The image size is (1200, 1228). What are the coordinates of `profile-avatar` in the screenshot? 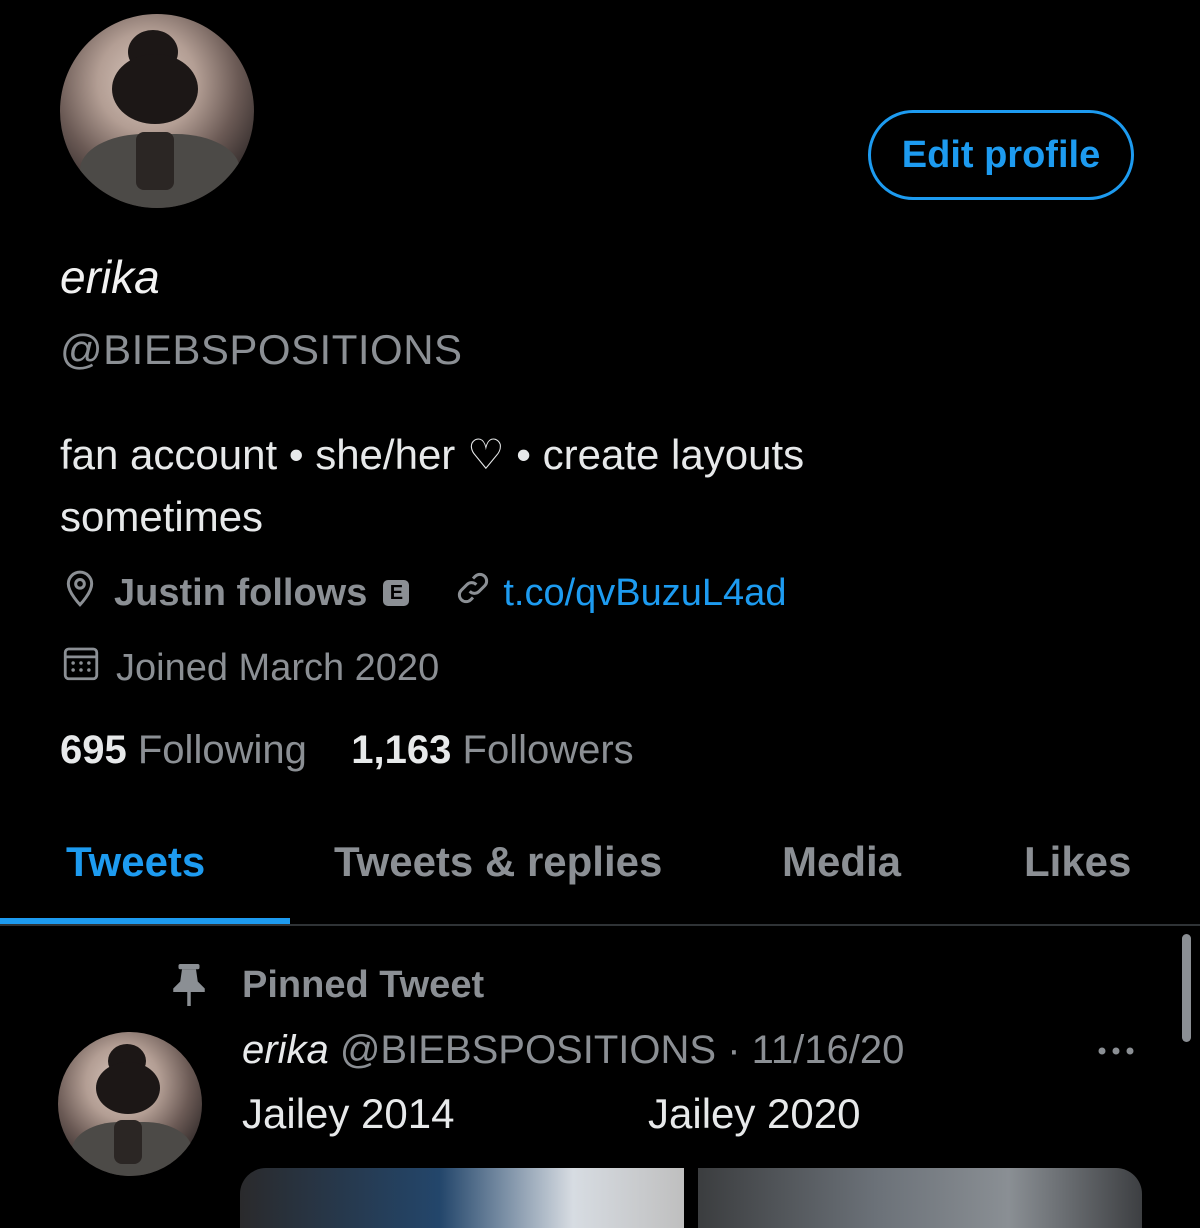 It's located at (157, 111).